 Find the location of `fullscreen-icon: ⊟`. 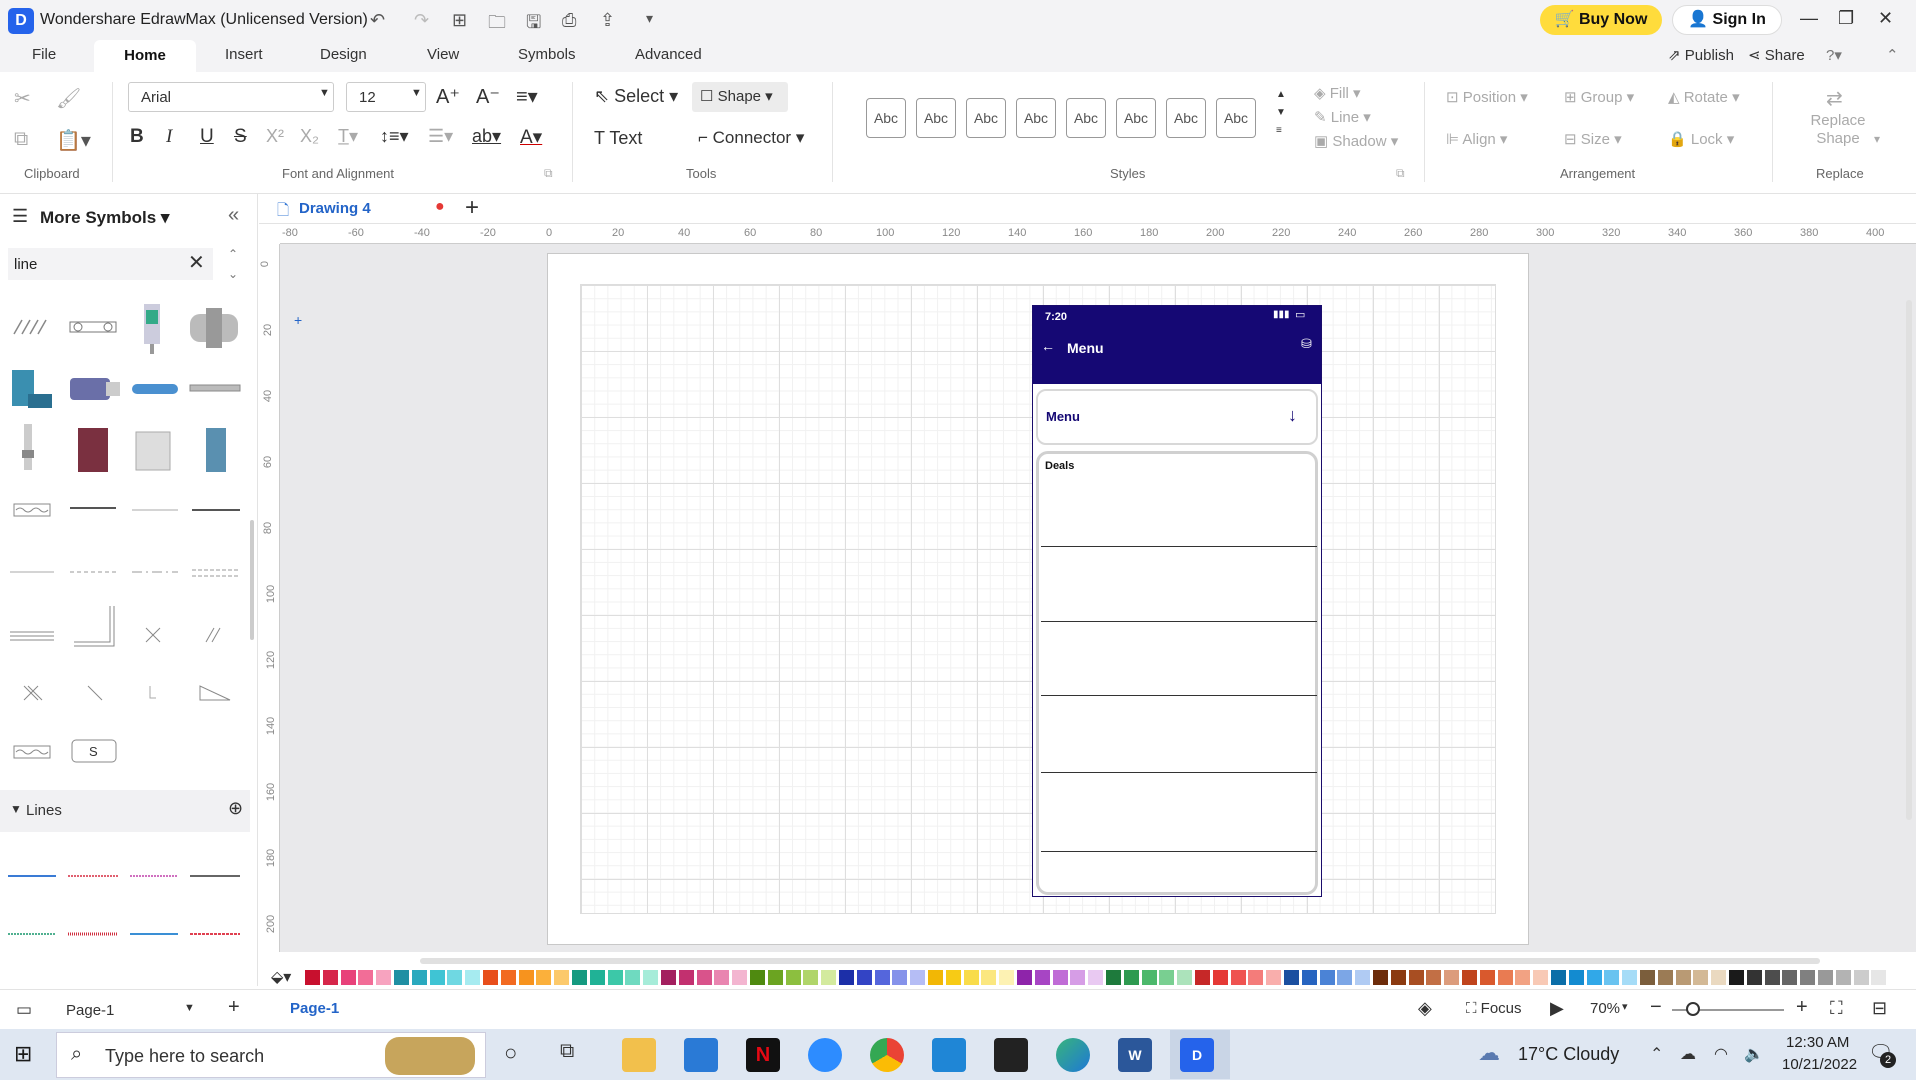

fullscreen-icon: ⊟ is located at coordinates (1879, 1008).